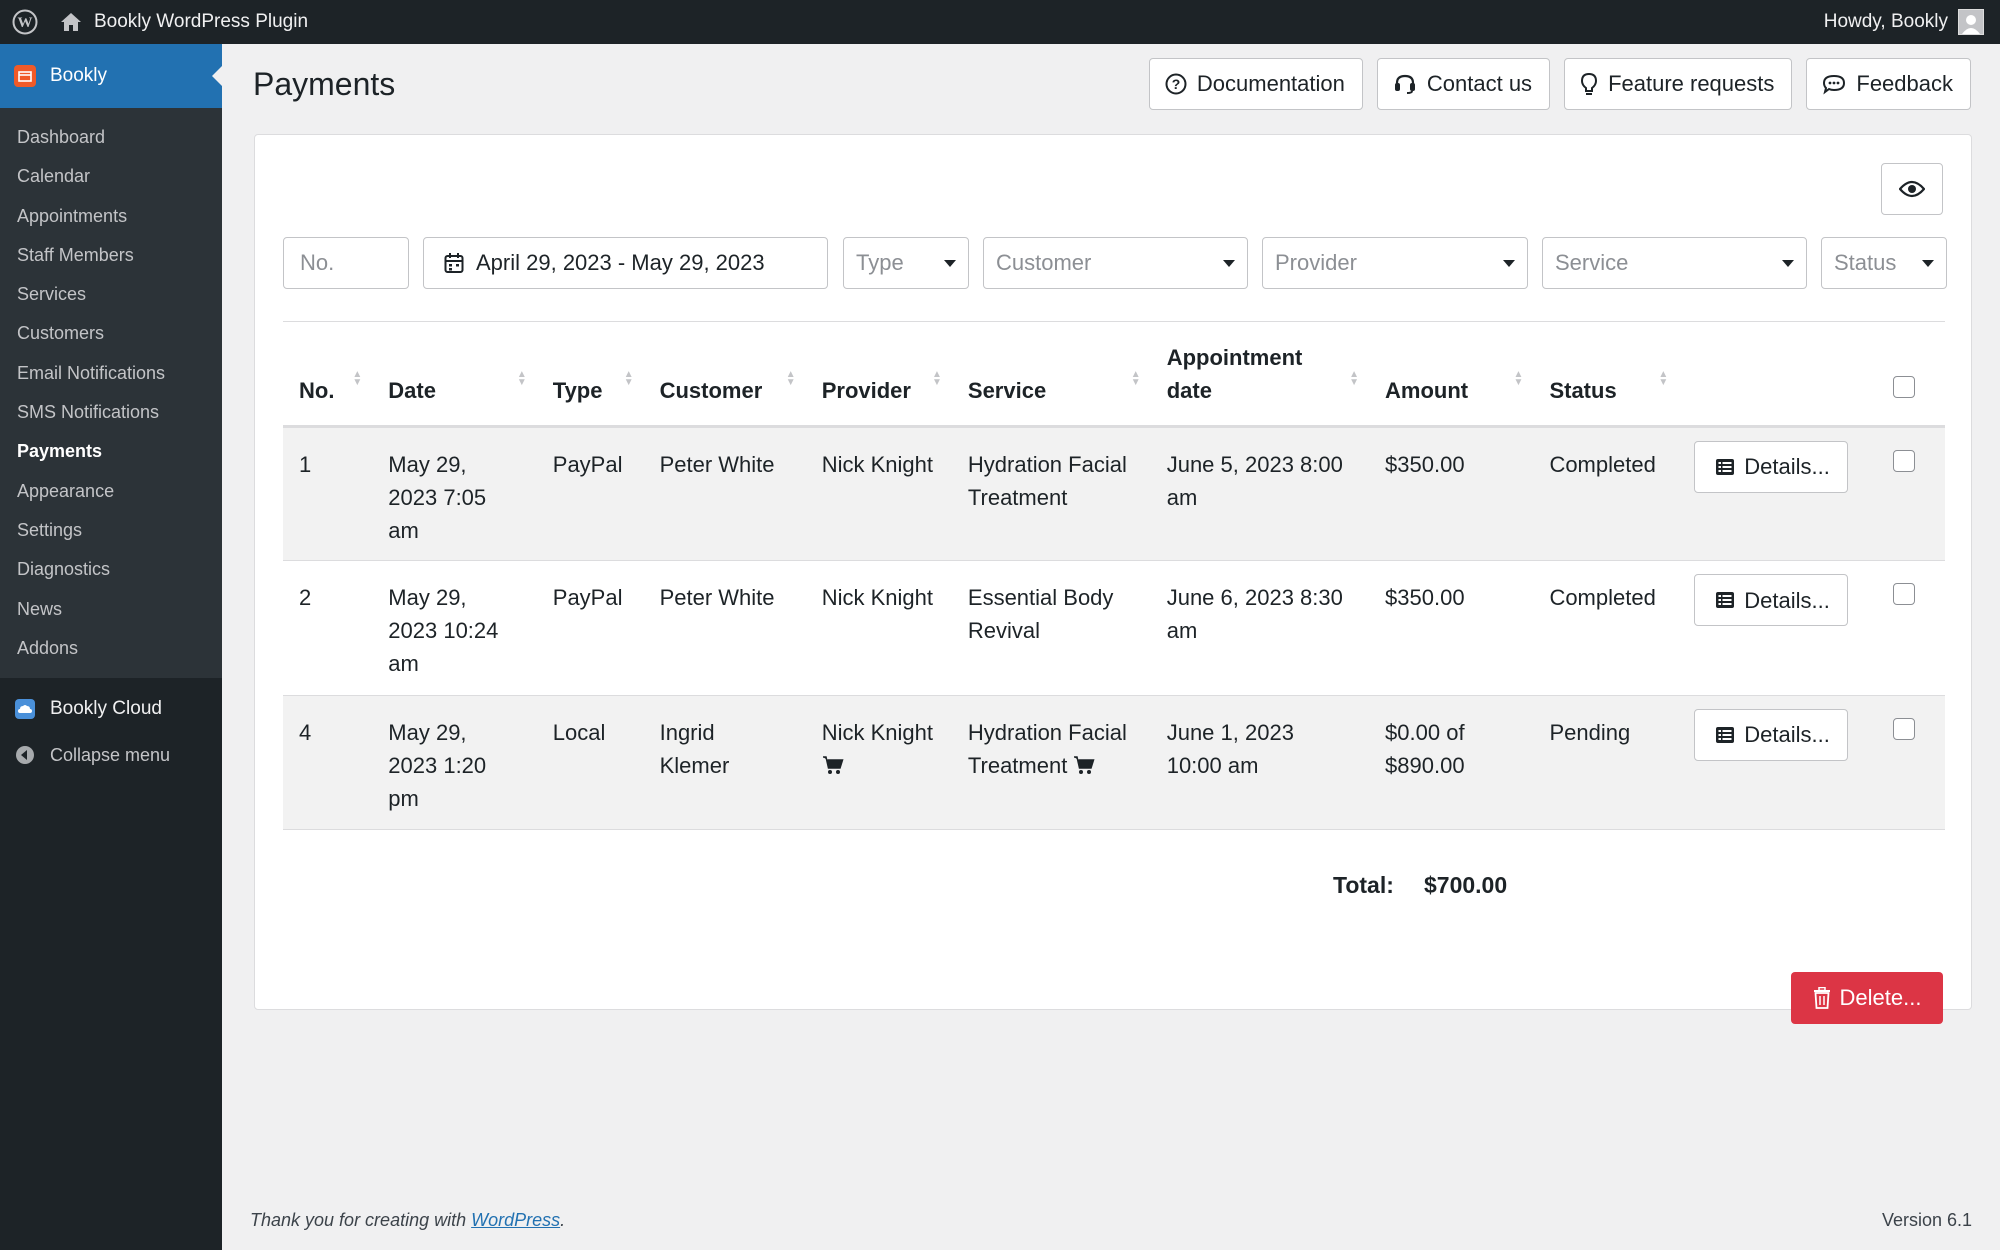  Describe the element at coordinates (111, 176) in the screenshot. I see `sidebar-item-calendar: Calendar` at that location.